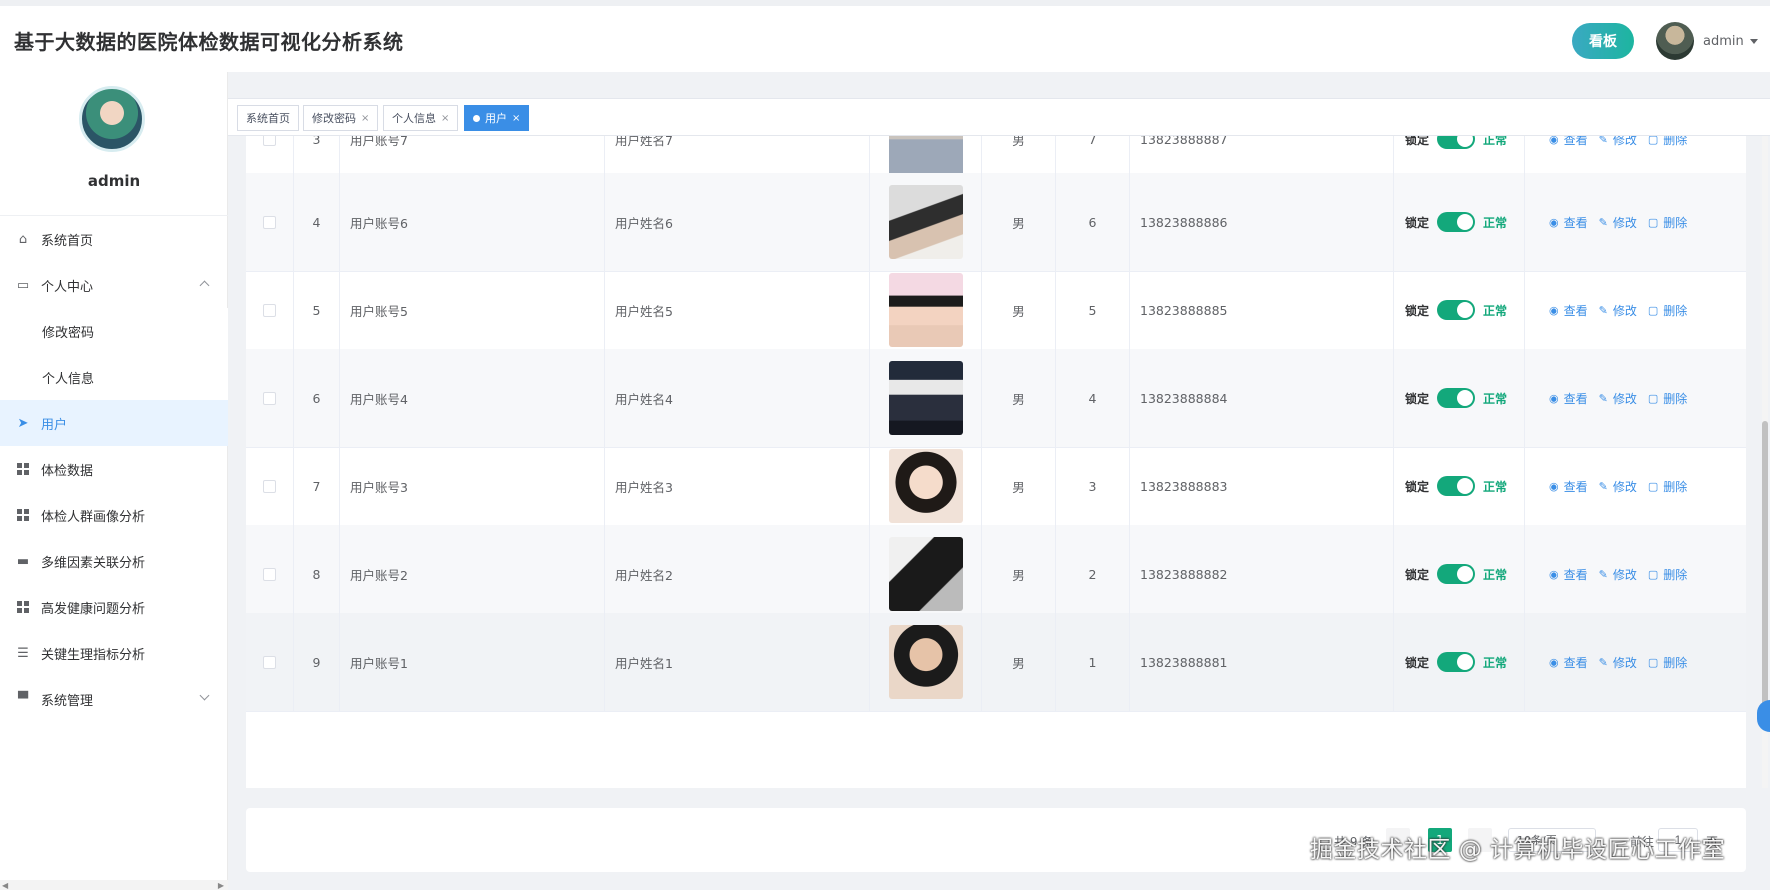  I want to click on sidebar-item-label: 系统管理, so click(67, 701).